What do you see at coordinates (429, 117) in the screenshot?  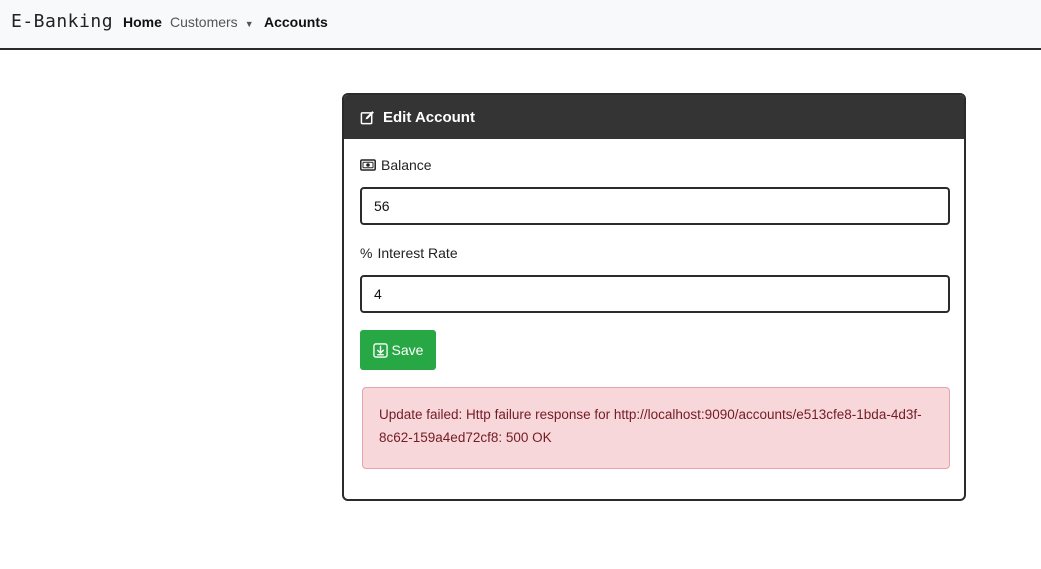 I see `card-title: Edit Account` at bounding box center [429, 117].